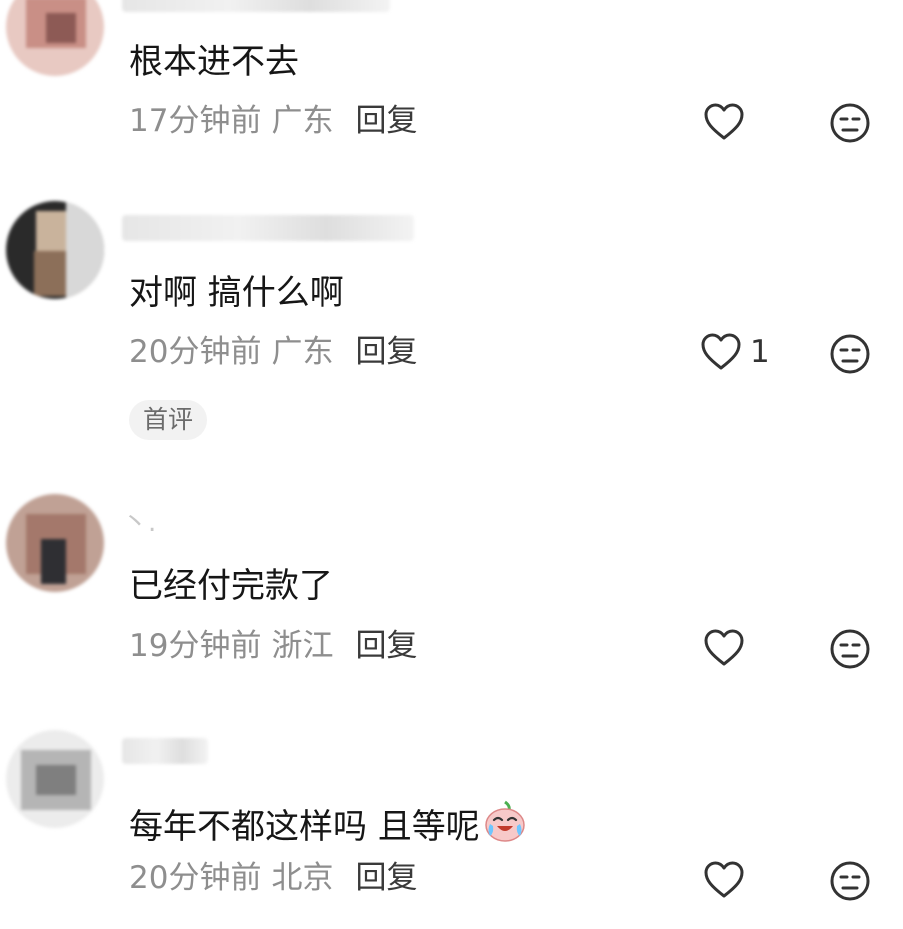 The width and height of the screenshot is (903, 929). I want to click on comment-location: 北京, so click(302, 878).